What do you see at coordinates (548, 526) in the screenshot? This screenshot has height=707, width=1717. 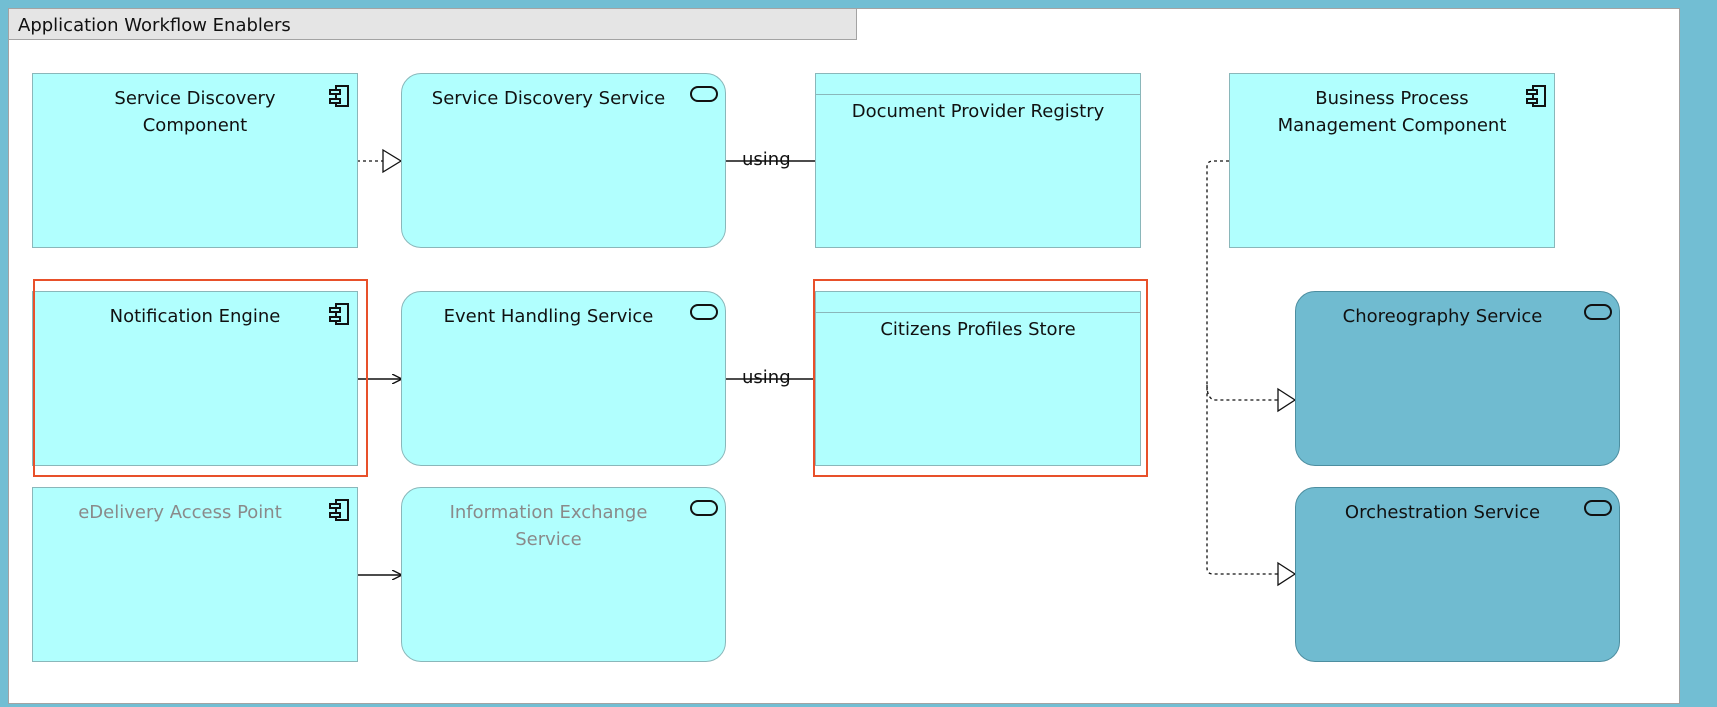 I see `node-label: Information Exchange Service` at bounding box center [548, 526].